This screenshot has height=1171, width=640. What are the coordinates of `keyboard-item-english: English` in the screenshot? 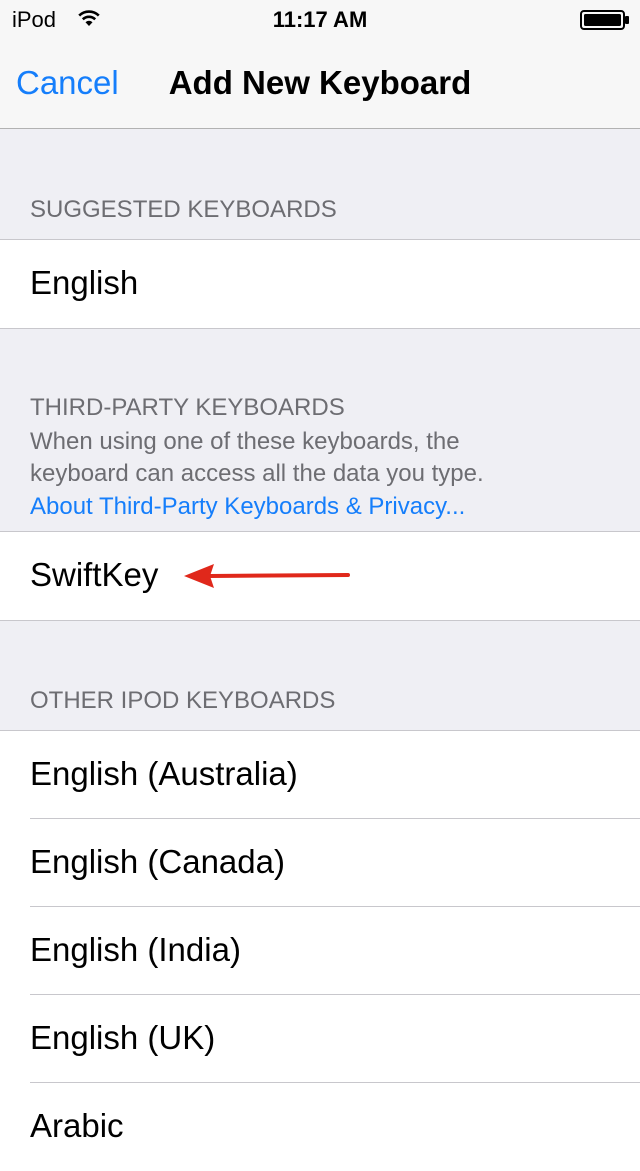 It's located at (320, 284).